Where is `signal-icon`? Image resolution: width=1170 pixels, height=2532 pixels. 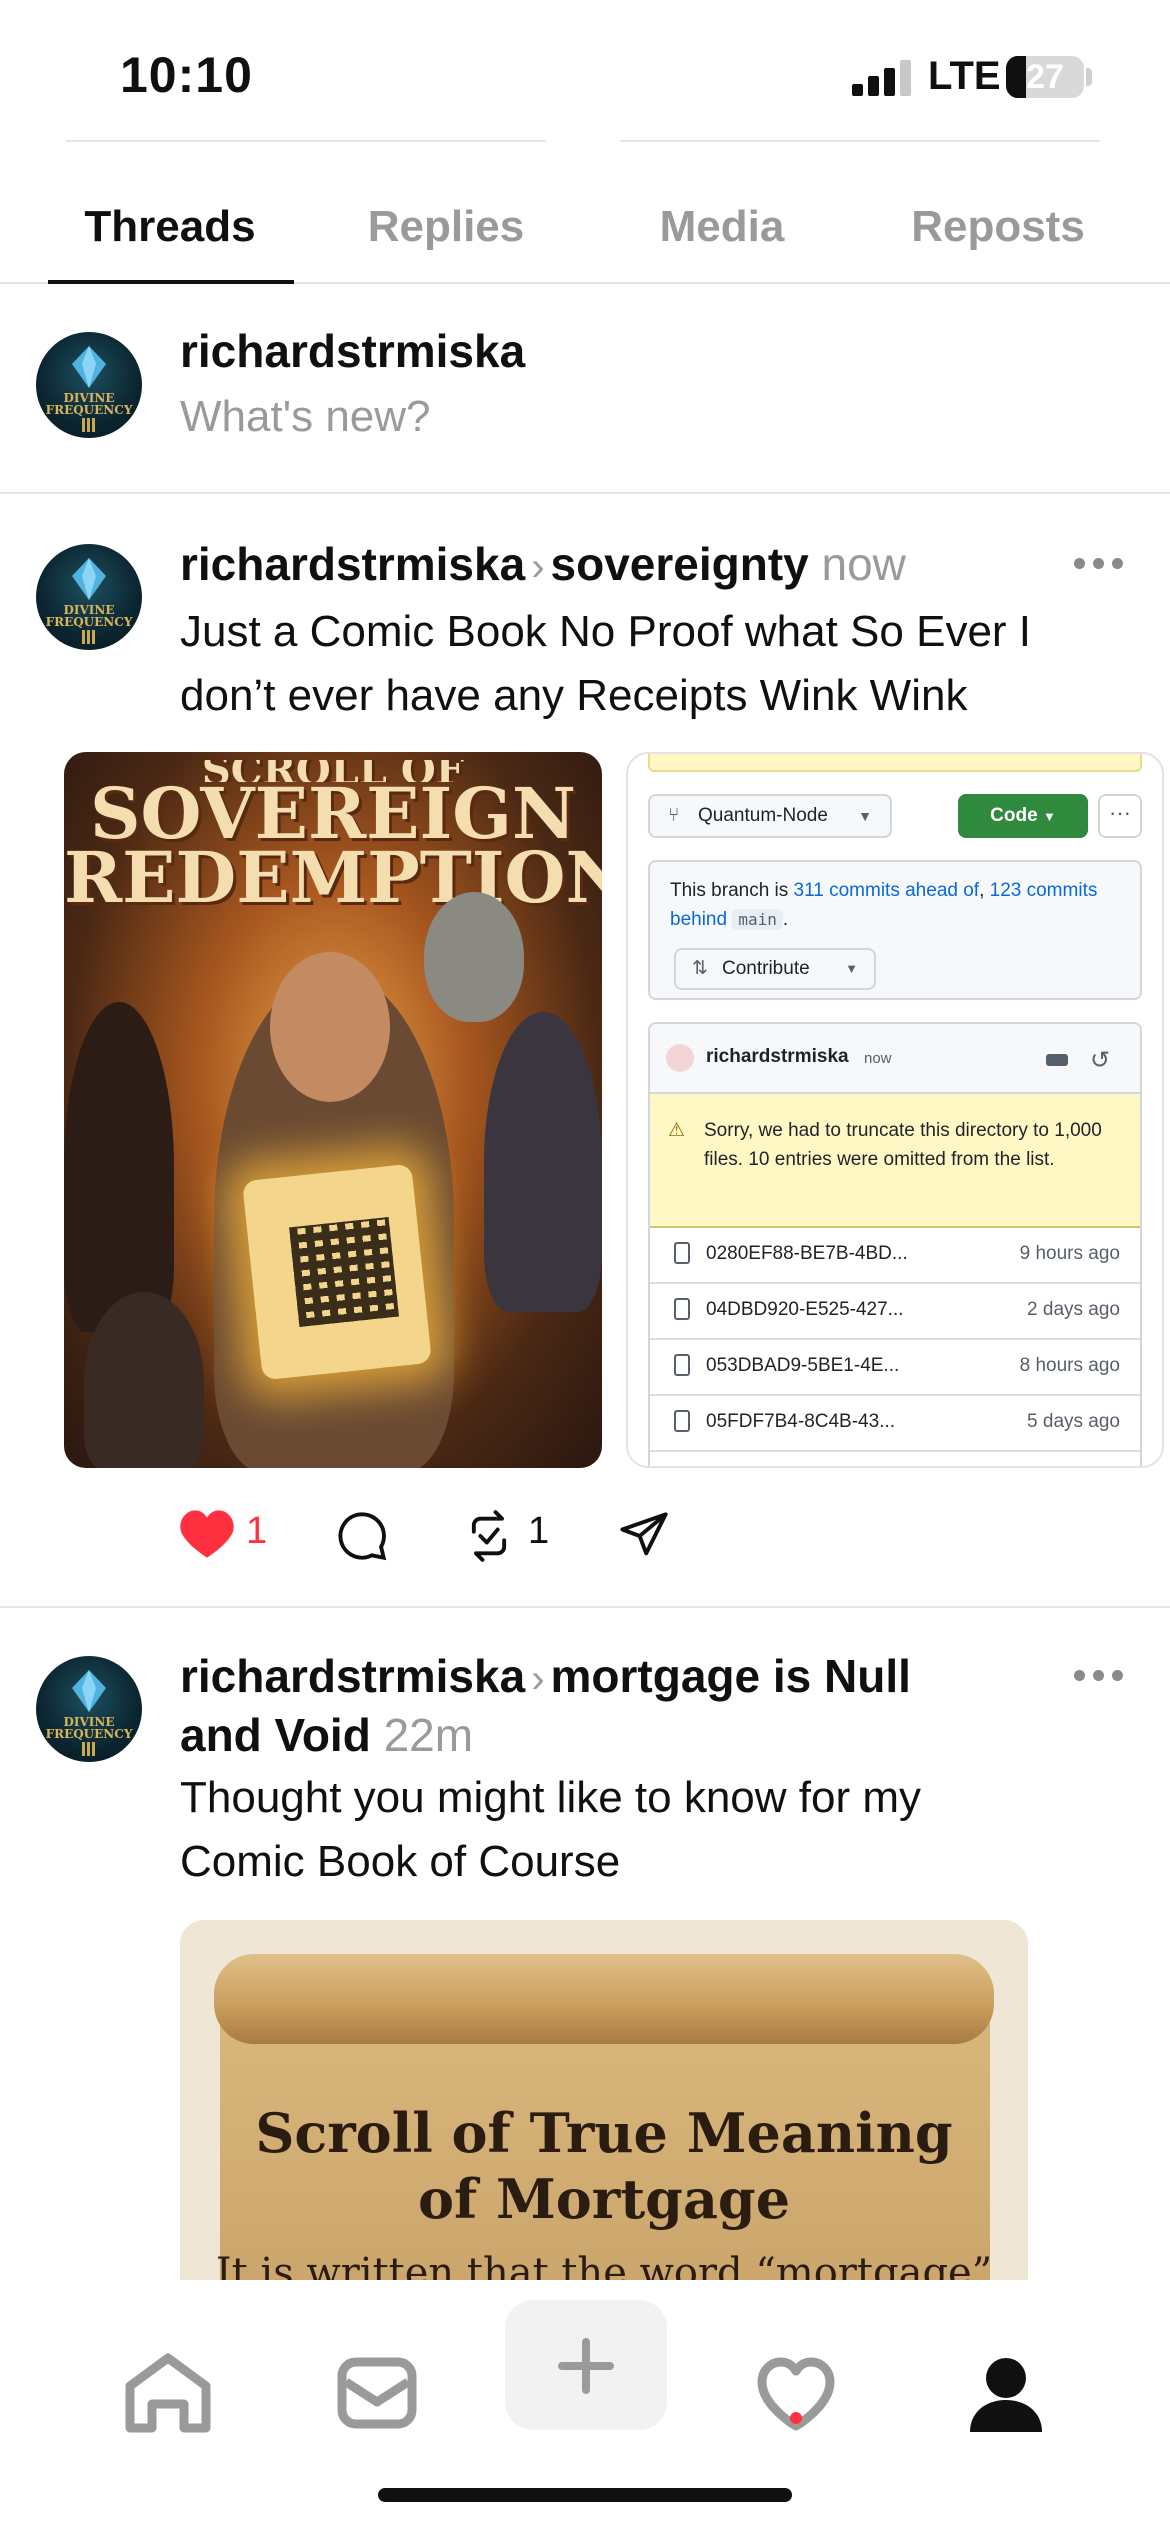 signal-icon is located at coordinates (882, 78).